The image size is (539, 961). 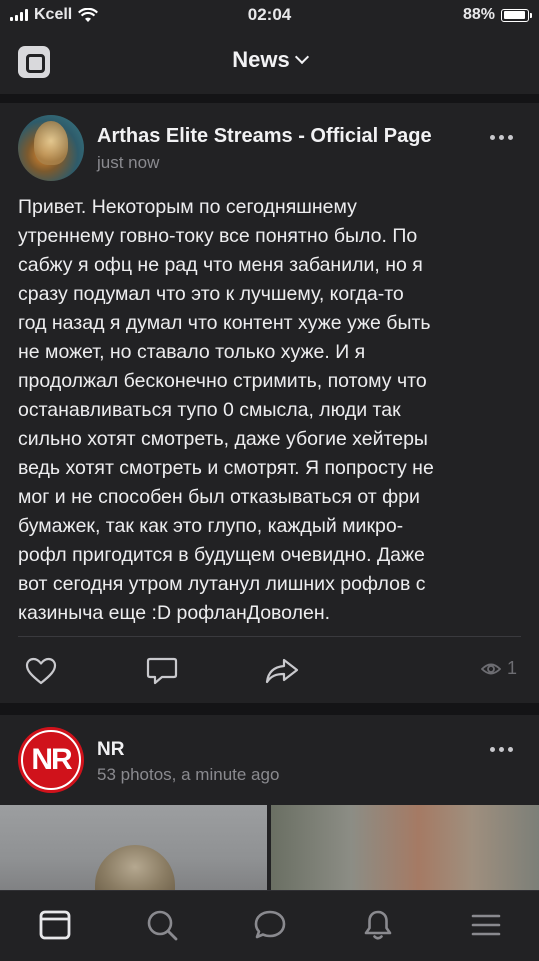 I want to click on comment-icon, so click(x=162, y=671).